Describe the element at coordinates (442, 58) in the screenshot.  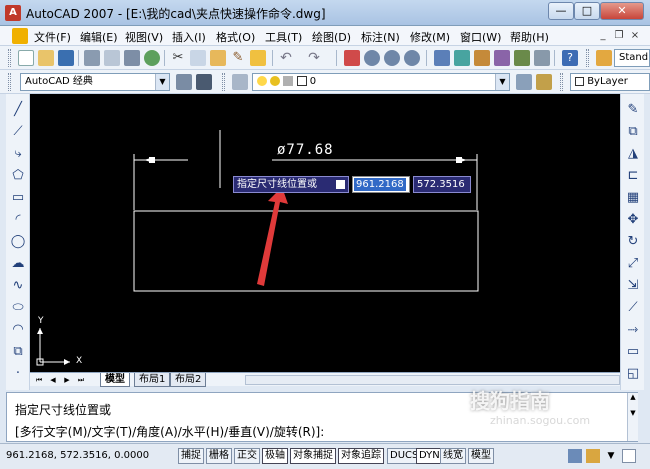
I see `properties-icon` at that location.